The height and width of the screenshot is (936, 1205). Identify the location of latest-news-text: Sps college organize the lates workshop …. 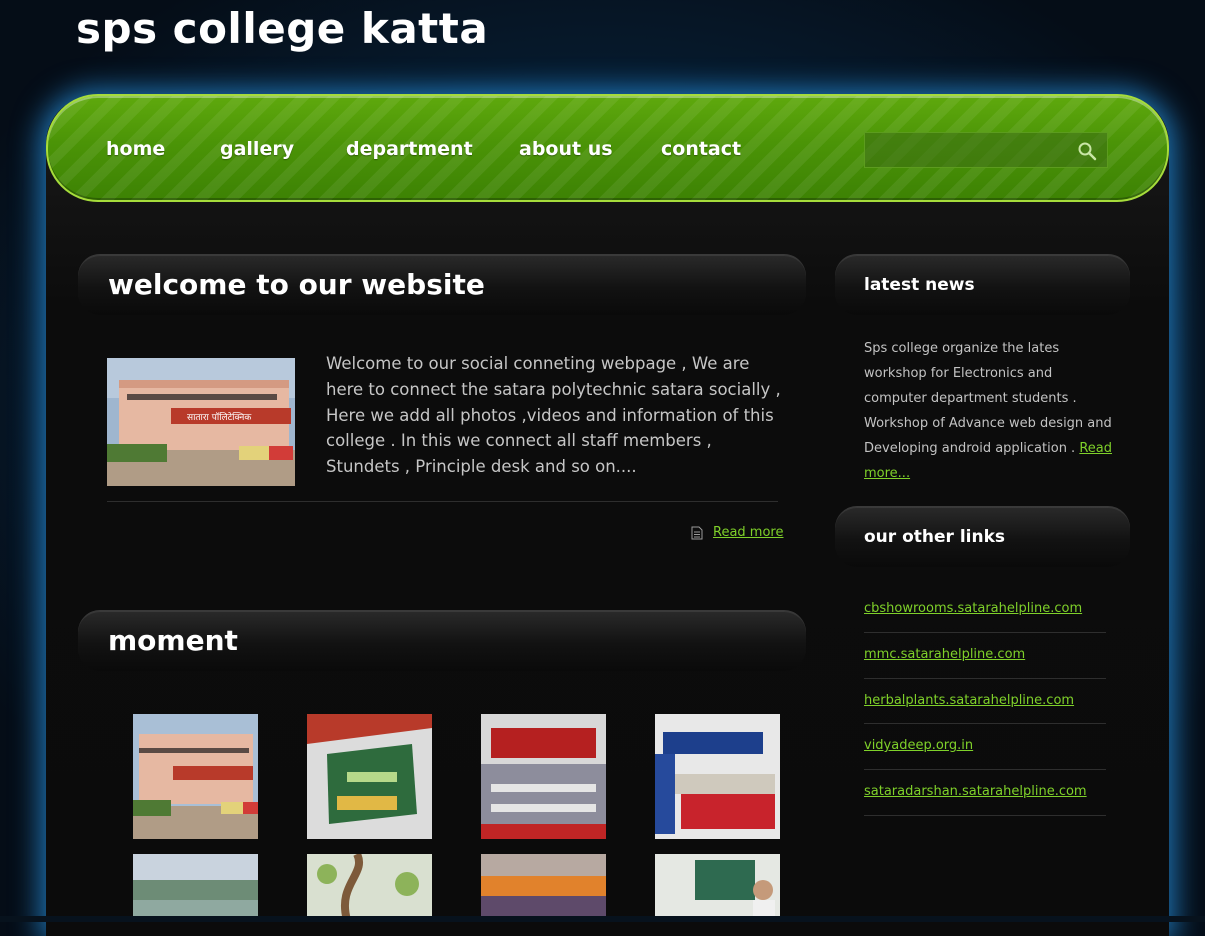
(989, 411).